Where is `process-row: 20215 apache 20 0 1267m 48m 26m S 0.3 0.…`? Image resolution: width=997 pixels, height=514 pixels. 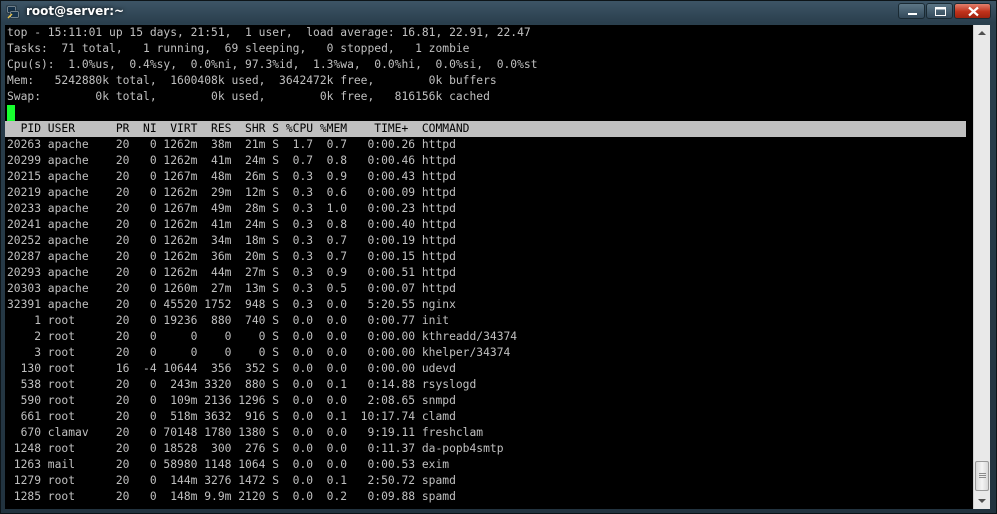
process-row: 20215 apache 20 0 1267m 48m 26m S 0.3 0.… is located at coordinates (231, 176).